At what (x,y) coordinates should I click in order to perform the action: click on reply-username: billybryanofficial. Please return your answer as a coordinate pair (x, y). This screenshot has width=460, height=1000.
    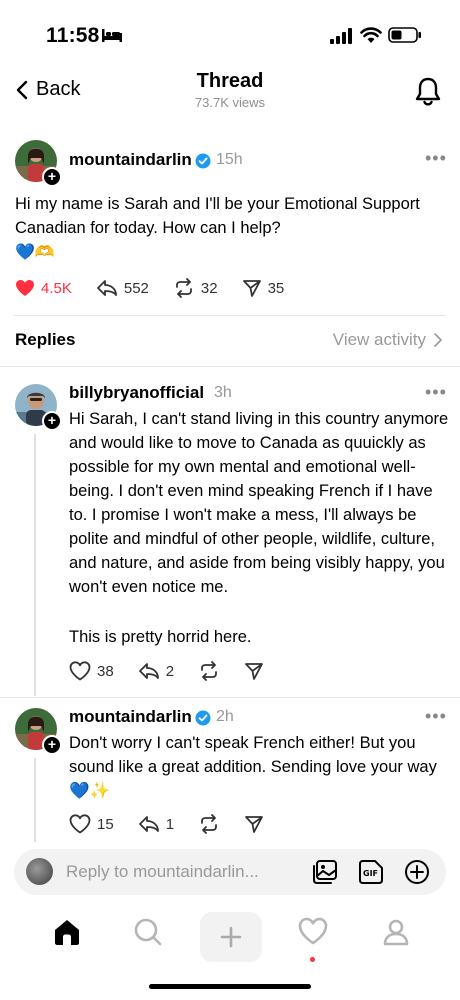
    Looking at the image, I should click on (136, 393).